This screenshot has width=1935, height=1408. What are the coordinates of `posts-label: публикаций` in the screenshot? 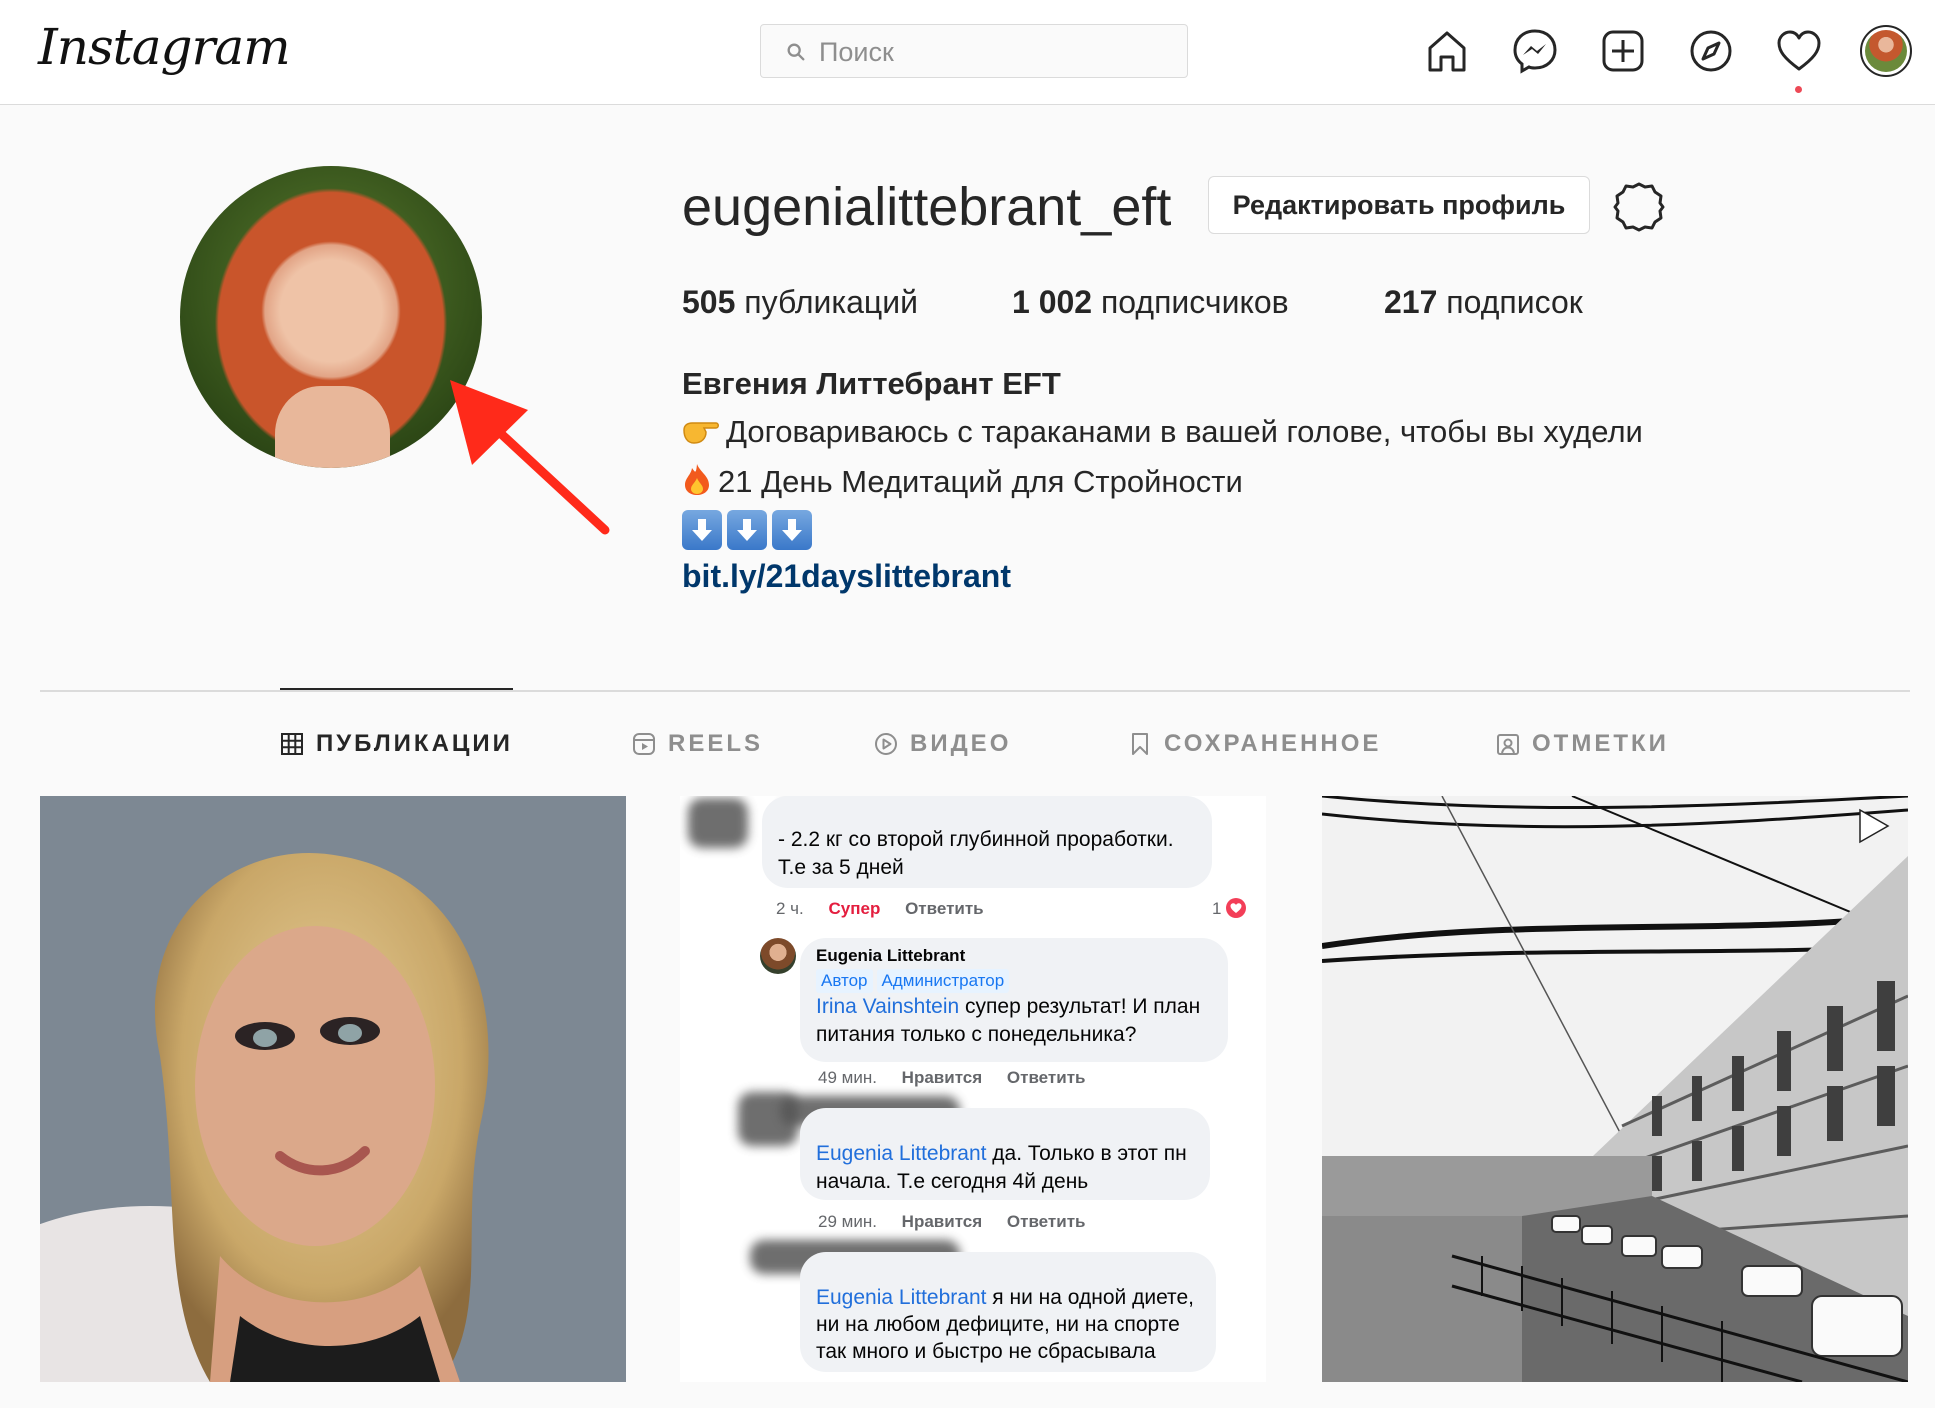 It's located at (831, 302).